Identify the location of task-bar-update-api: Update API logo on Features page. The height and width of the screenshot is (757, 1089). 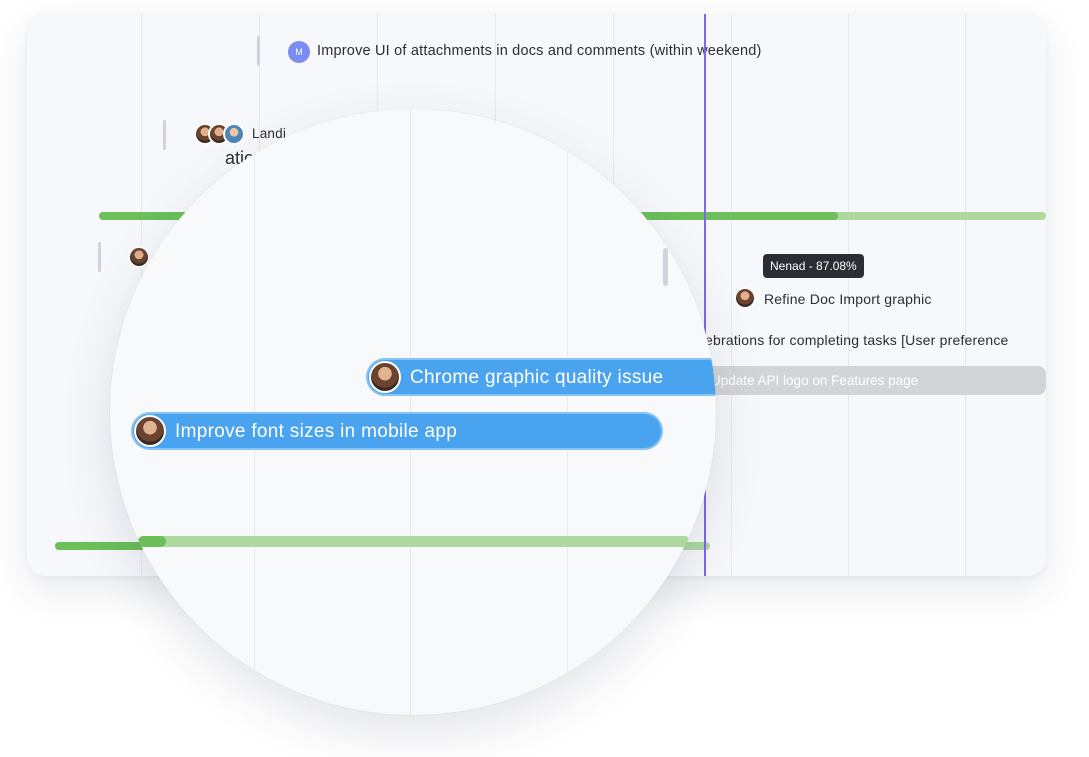
(874, 380).